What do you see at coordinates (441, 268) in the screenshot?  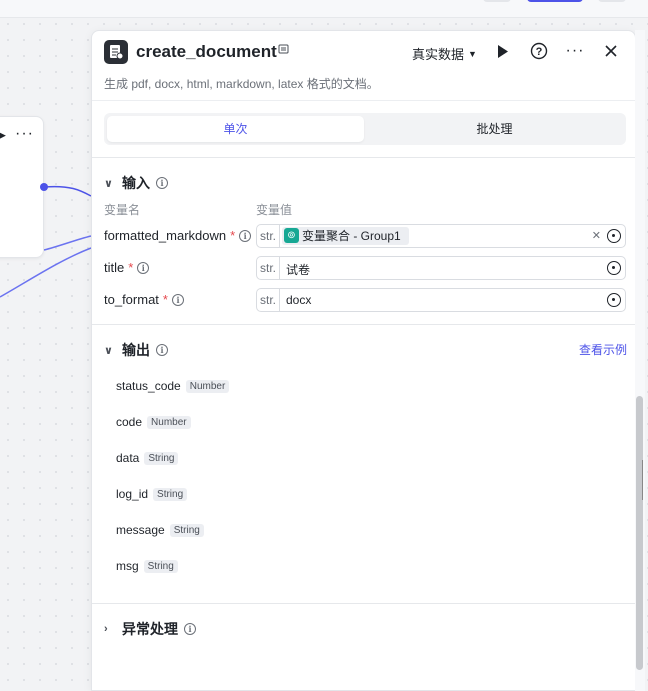 I see `param-value-field: str. 试卷` at bounding box center [441, 268].